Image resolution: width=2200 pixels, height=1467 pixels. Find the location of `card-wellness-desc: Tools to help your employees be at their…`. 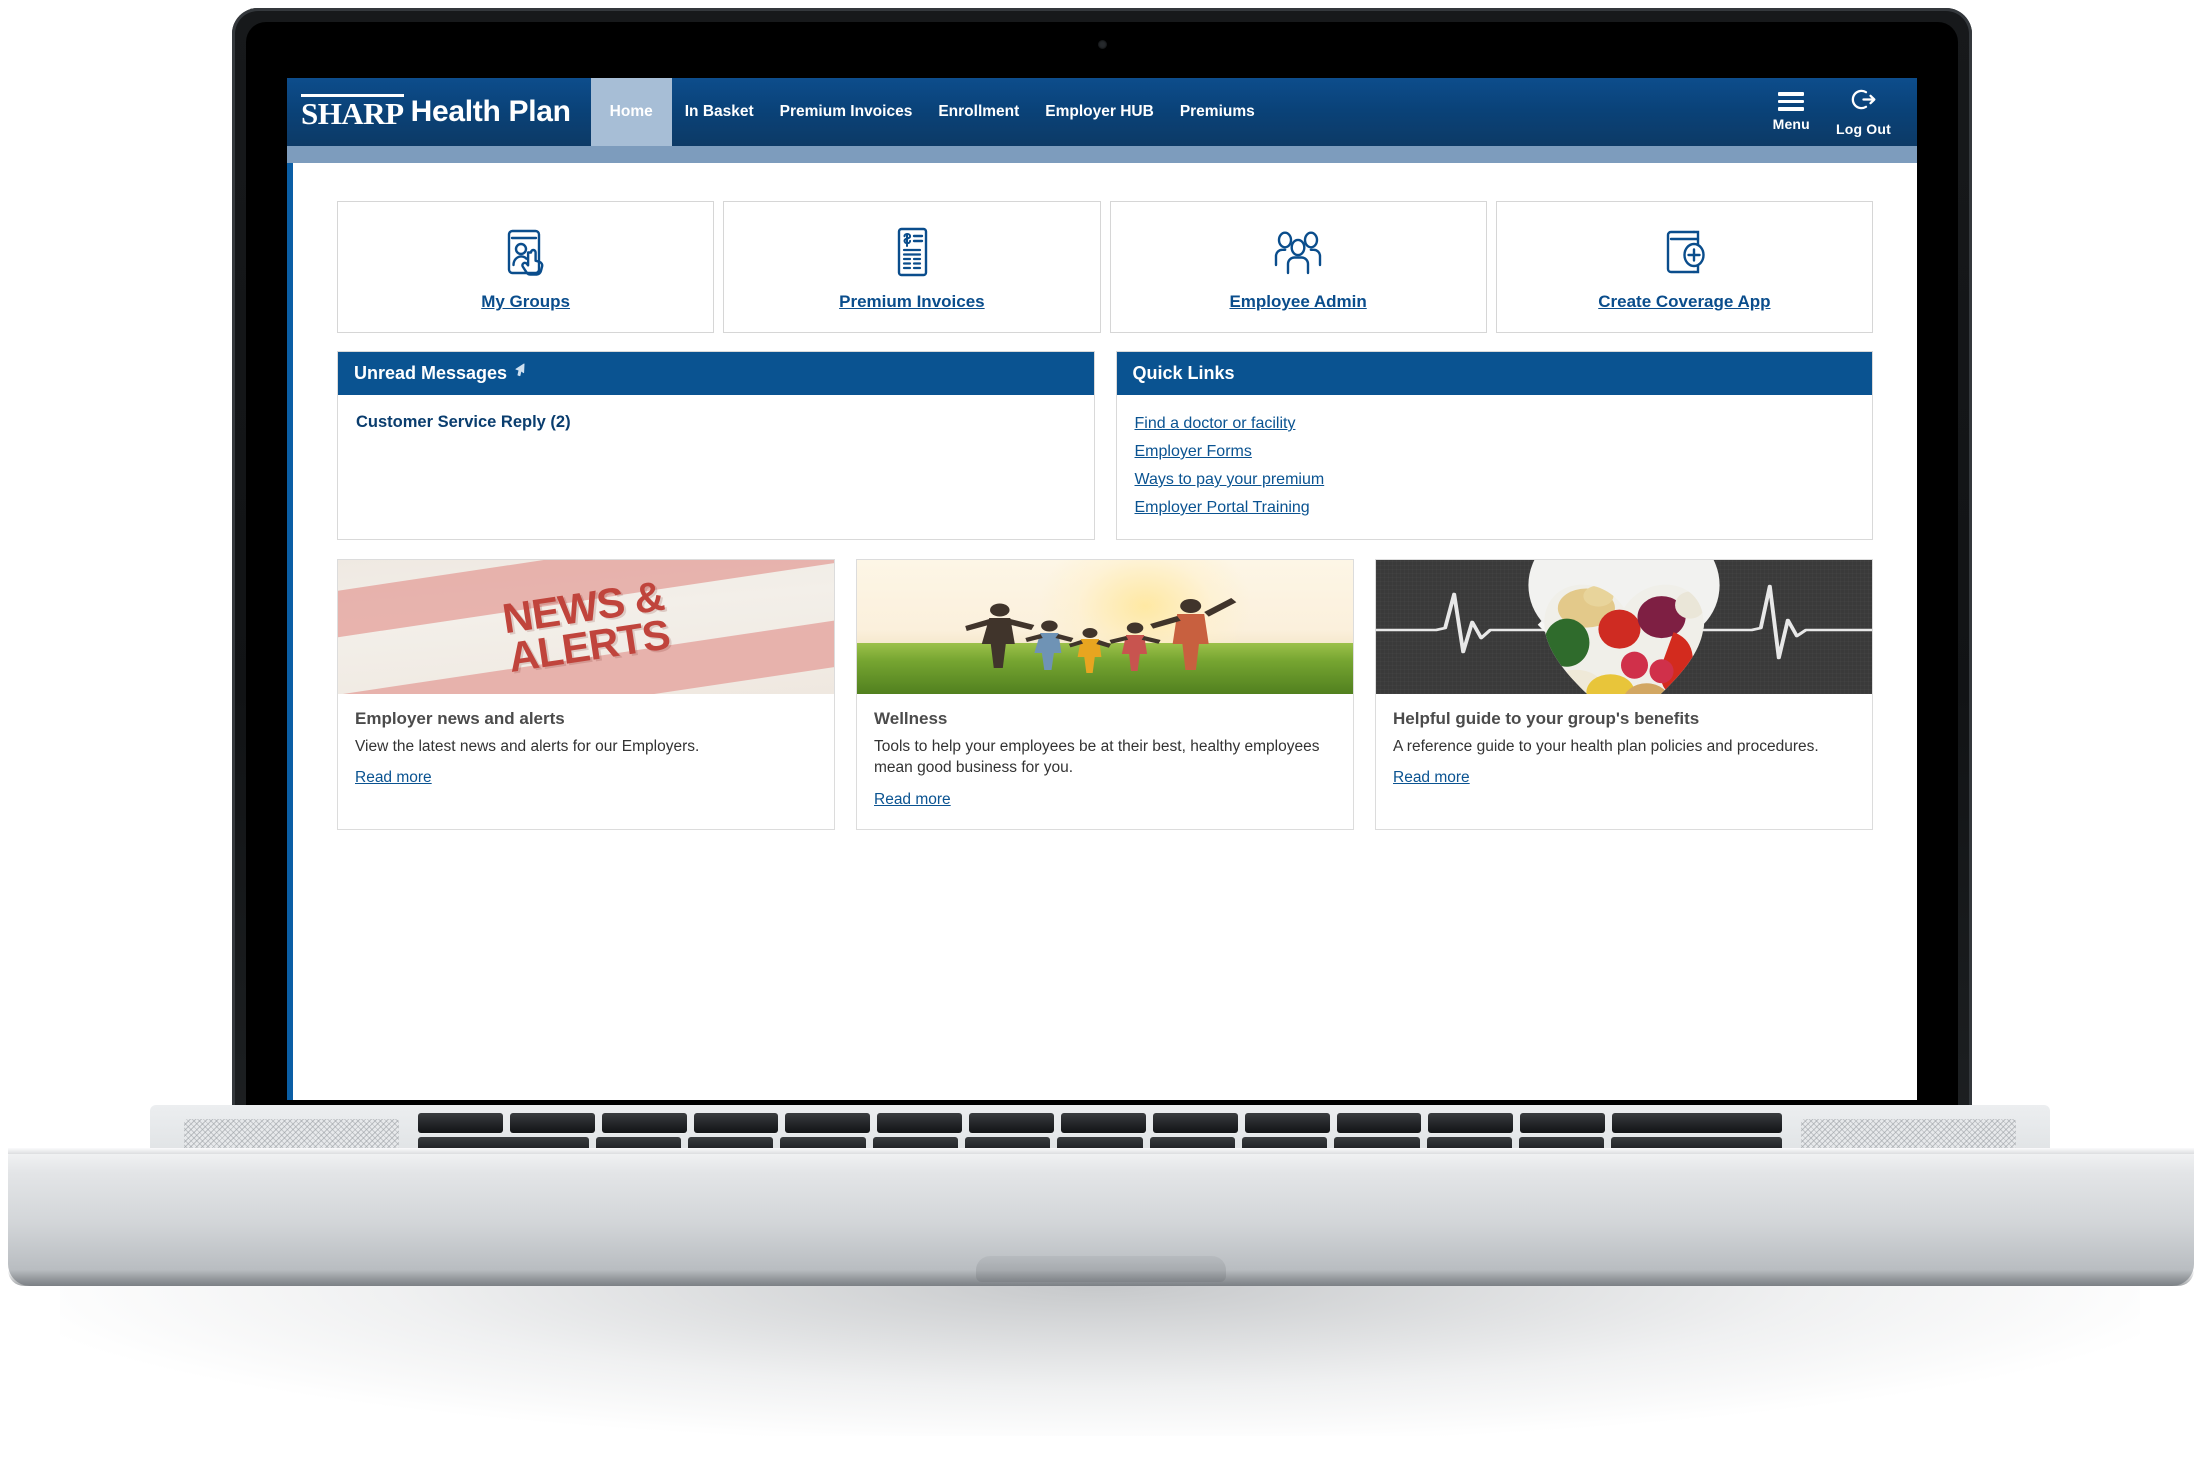

card-wellness-desc: Tools to help your employees be at their… is located at coordinates (1097, 757).